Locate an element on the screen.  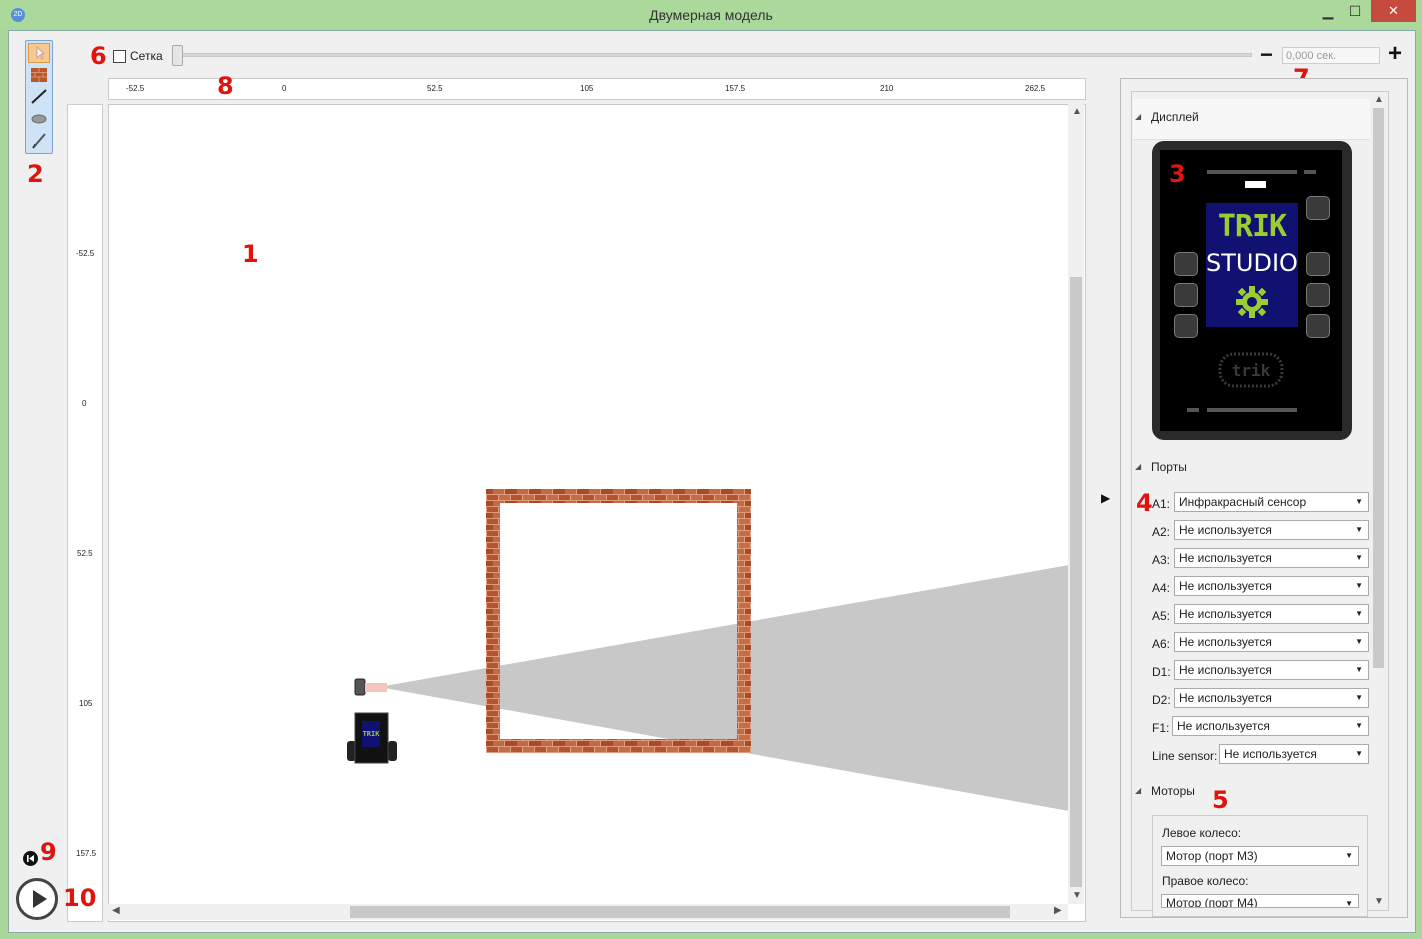
port-label-a1: A1: is located at coordinates (1161, 504).